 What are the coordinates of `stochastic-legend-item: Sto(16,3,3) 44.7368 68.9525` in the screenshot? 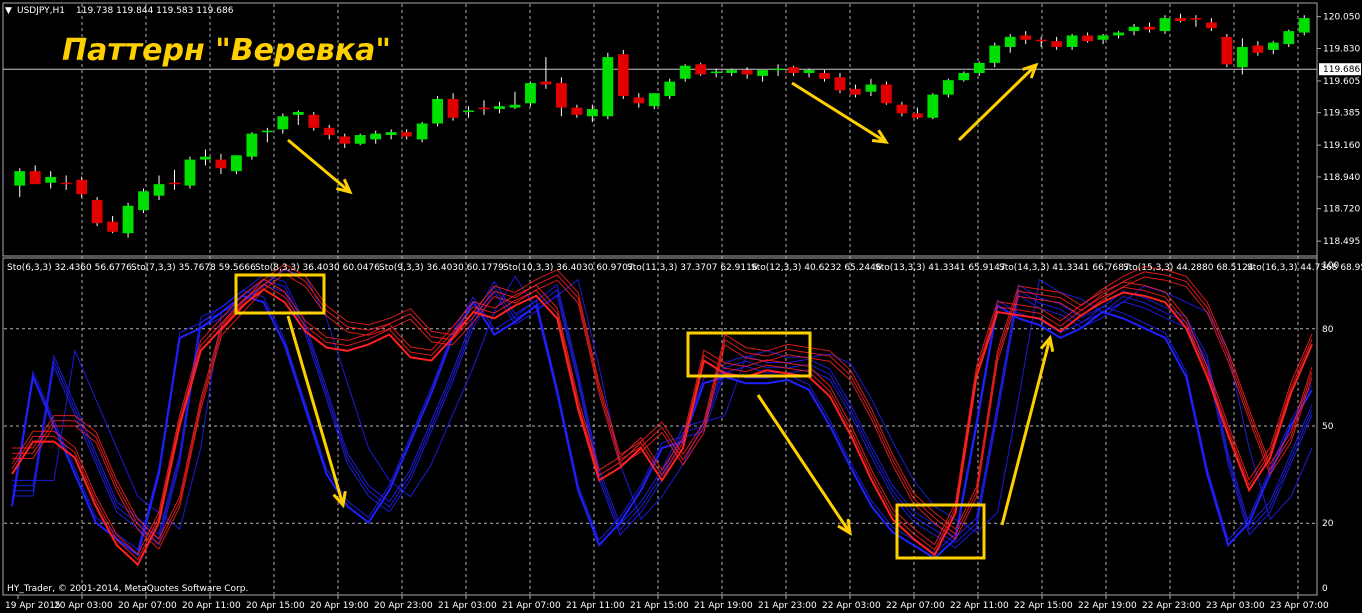 It's located at (1304, 268).